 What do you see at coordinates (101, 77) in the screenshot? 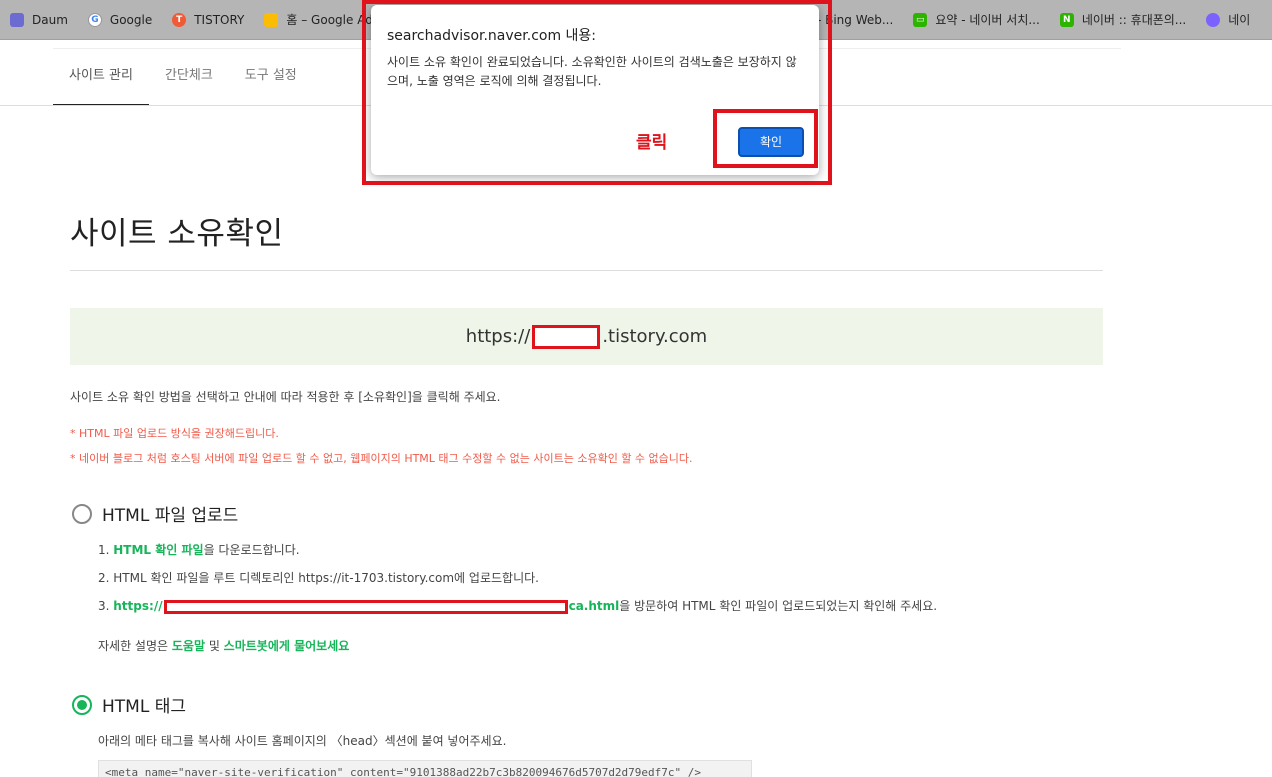
I see `tab-site-management: 사이트 관리` at bounding box center [101, 77].